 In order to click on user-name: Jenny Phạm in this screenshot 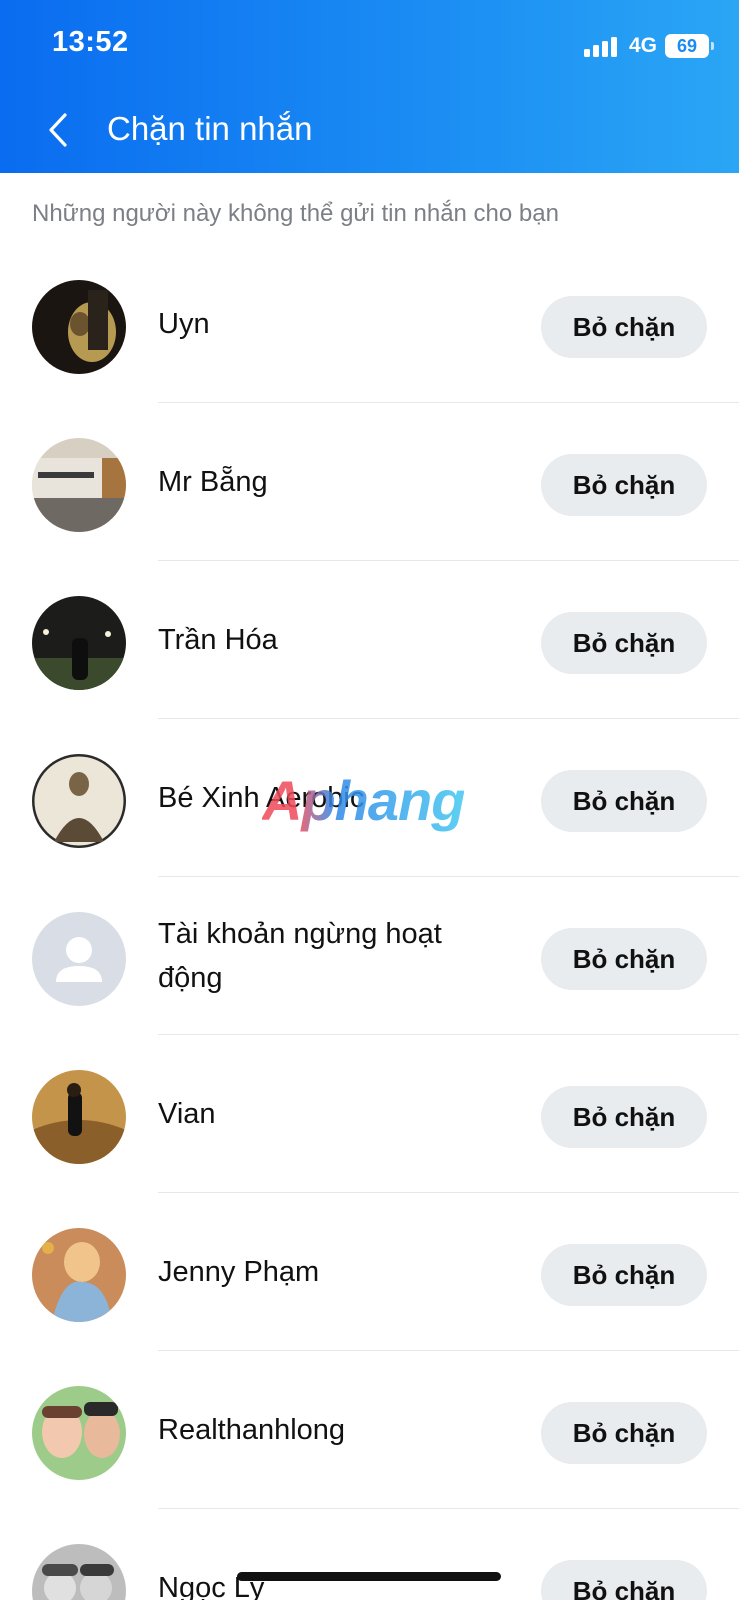, I will do `click(239, 1272)`.